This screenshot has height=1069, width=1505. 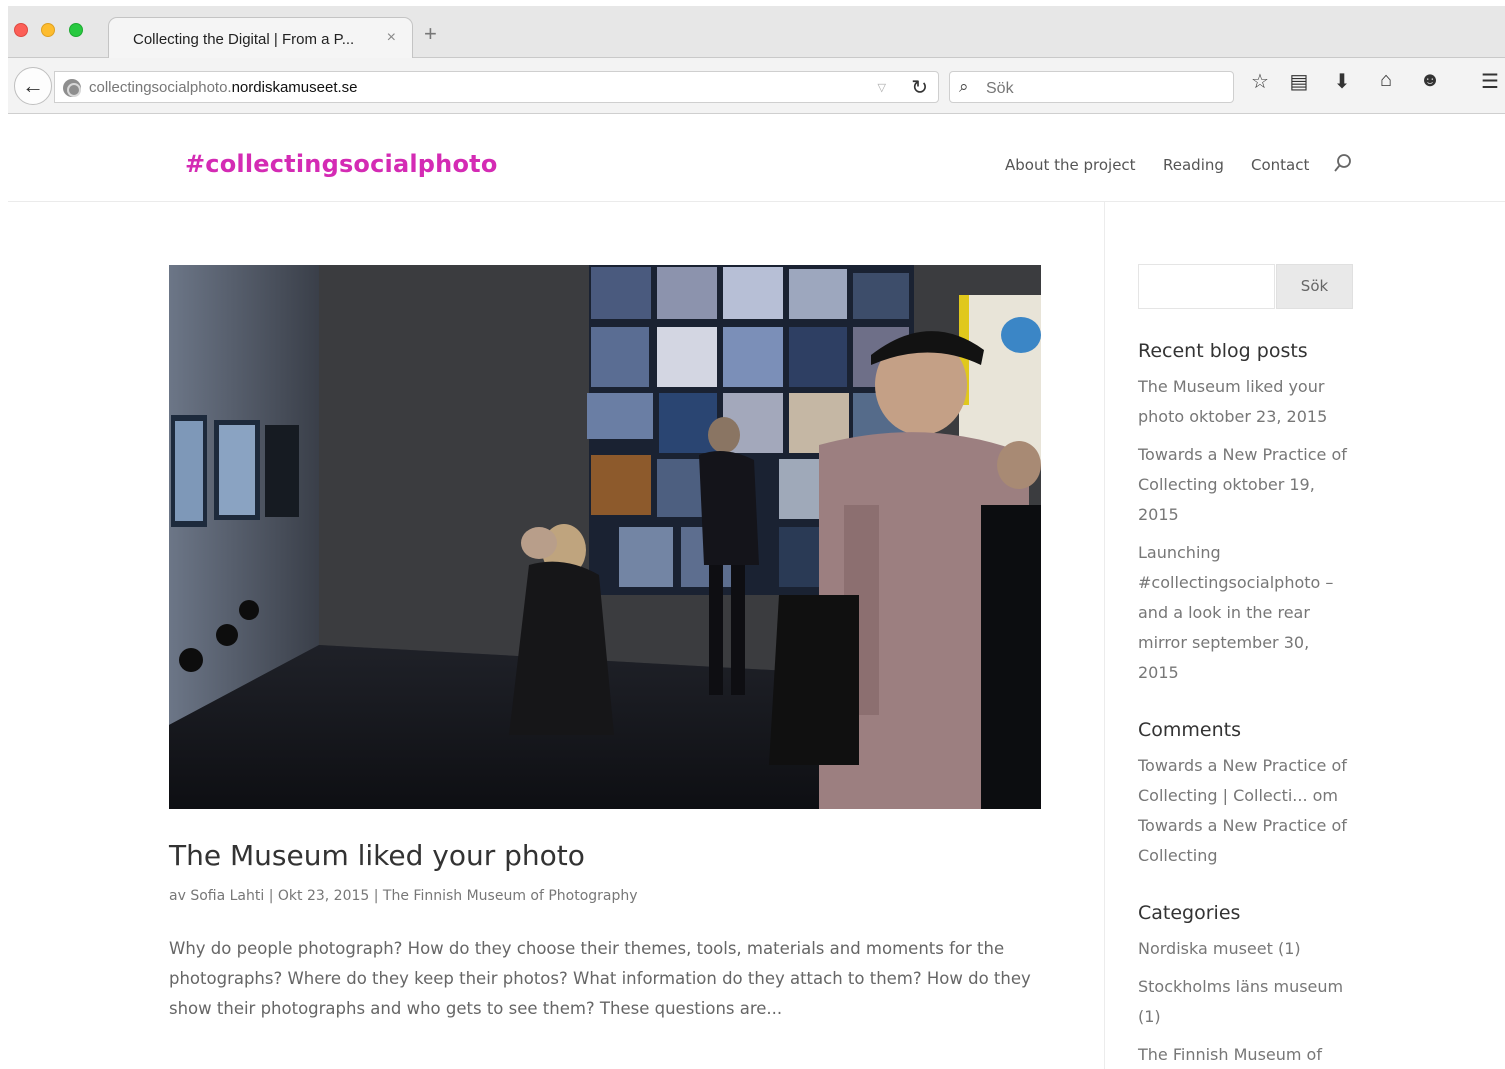 I want to click on tab-bar: Collecting the Digital | From a P... × +, so click(x=756, y=32).